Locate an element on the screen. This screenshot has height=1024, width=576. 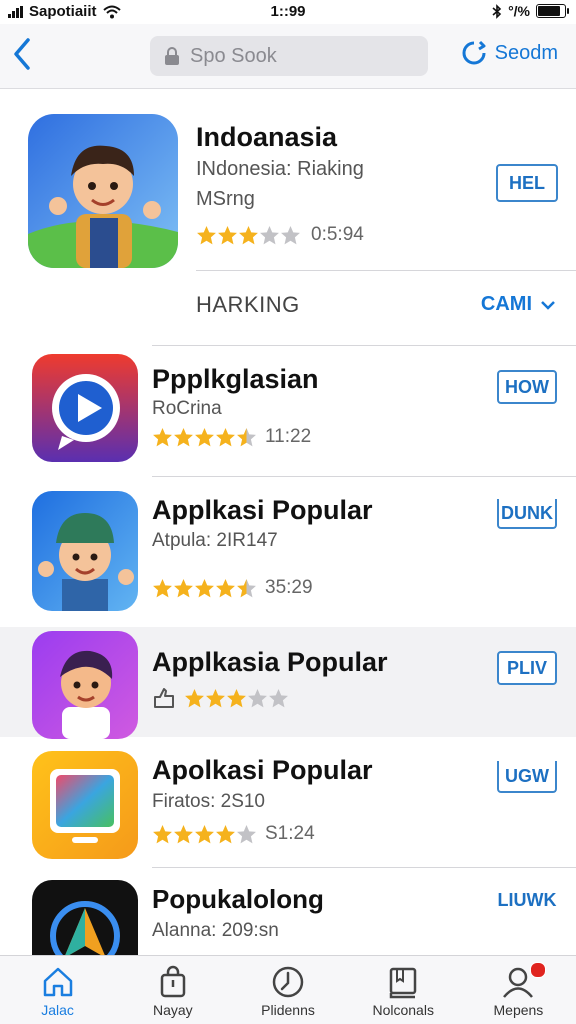
app-title: Applkasia Popular is located at coordinates (270, 662).